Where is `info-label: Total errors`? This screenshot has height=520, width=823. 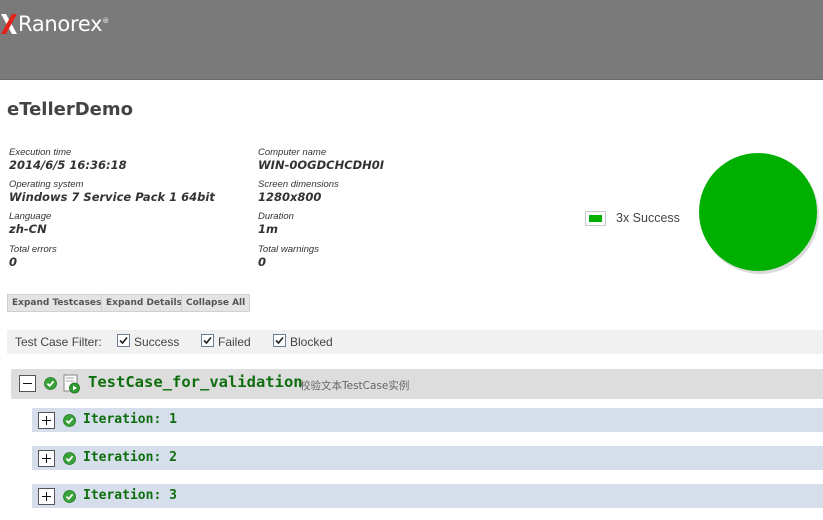 info-label: Total errors is located at coordinates (33, 249).